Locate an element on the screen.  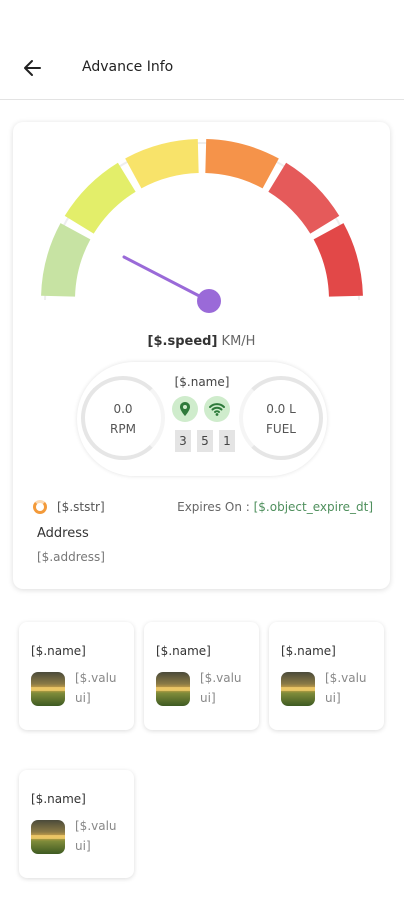
status-ring-icon is located at coordinates (40, 507).